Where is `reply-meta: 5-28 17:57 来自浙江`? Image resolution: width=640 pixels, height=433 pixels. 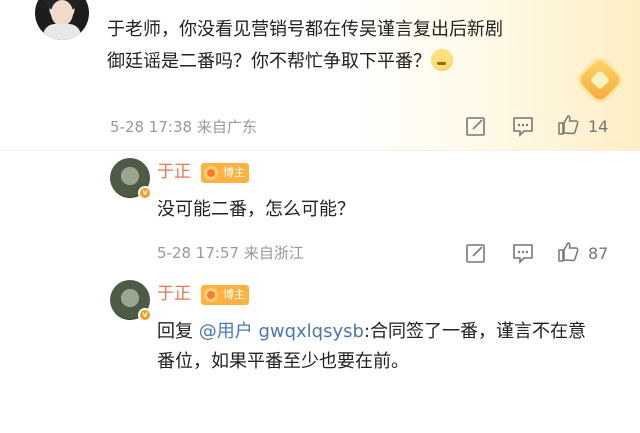
reply-meta: 5-28 17:57 来自浙江 is located at coordinates (230, 253).